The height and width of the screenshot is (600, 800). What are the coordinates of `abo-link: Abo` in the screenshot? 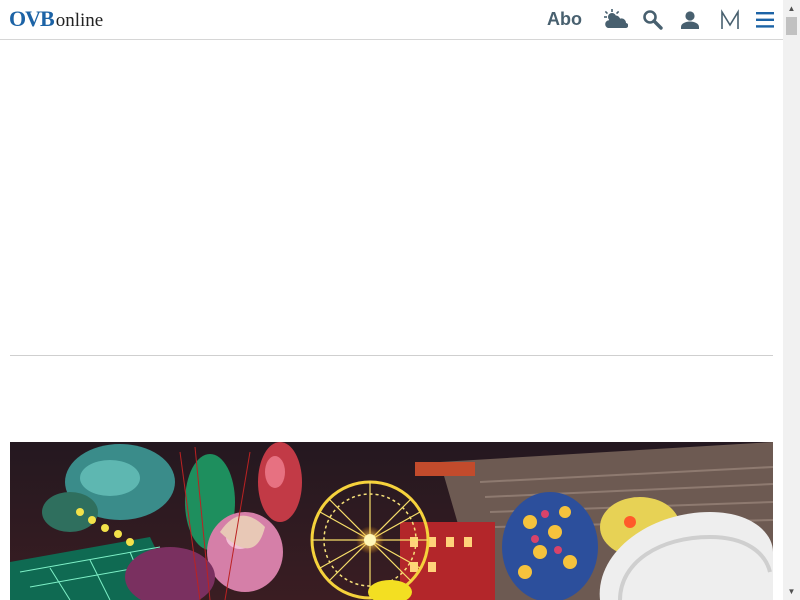 It's located at (564, 19).